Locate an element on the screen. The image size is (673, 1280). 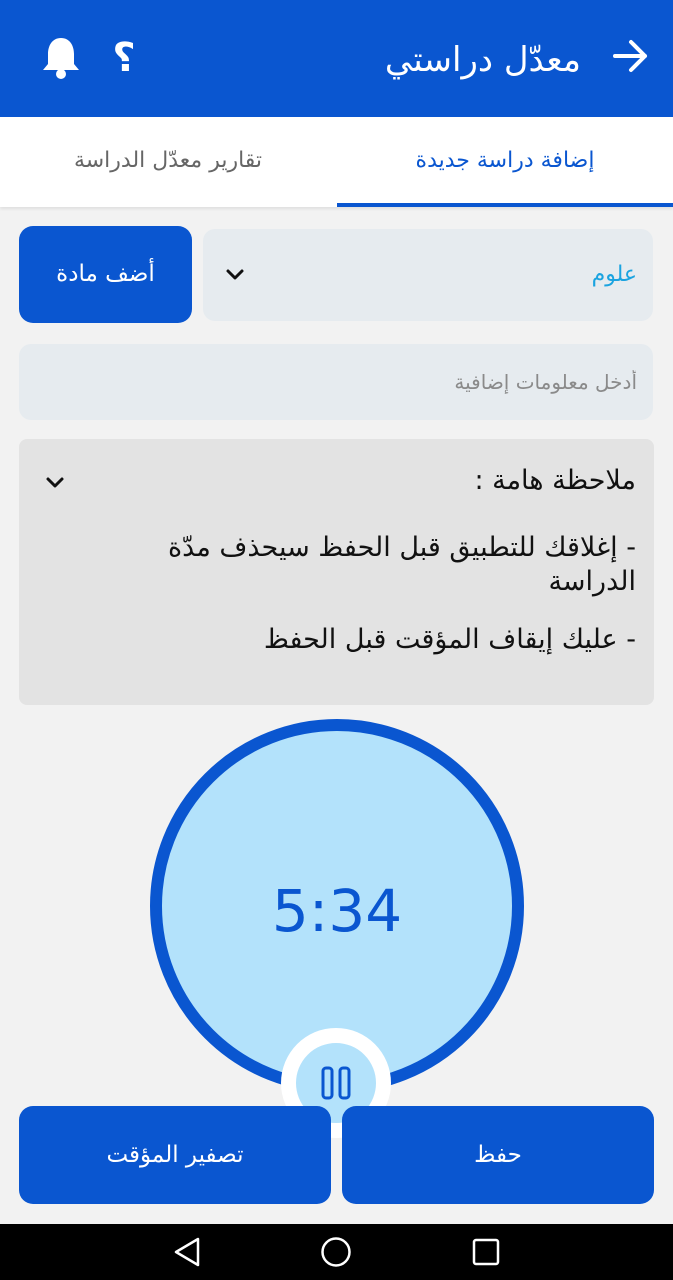
extra-info-input is located at coordinates (336, 382).